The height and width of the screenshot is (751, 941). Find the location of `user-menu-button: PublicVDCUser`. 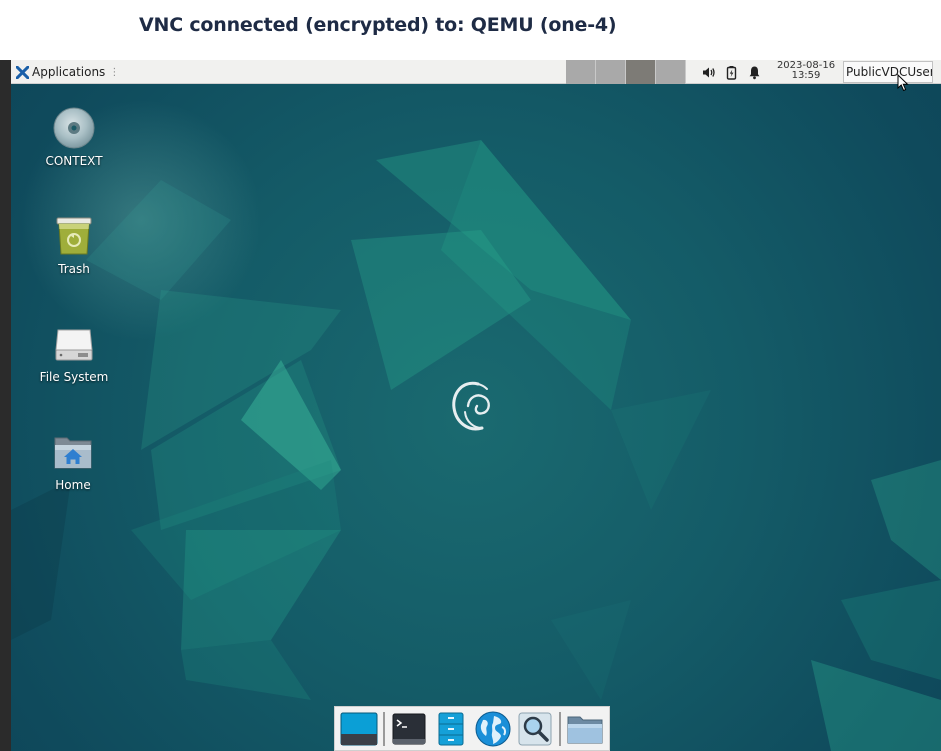

user-menu-button: PublicVDCUser is located at coordinates (888, 72).